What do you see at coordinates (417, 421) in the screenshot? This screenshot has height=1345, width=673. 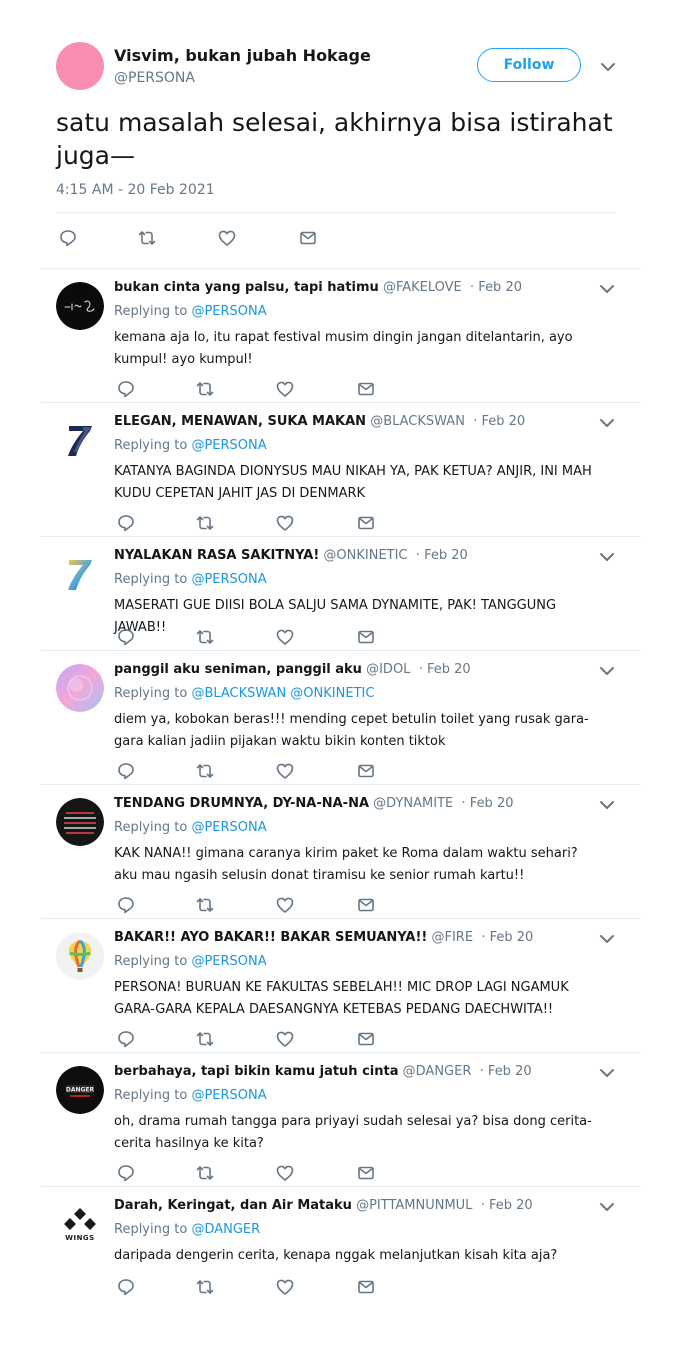 I see `author-handle: @BLACKSWAN` at bounding box center [417, 421].